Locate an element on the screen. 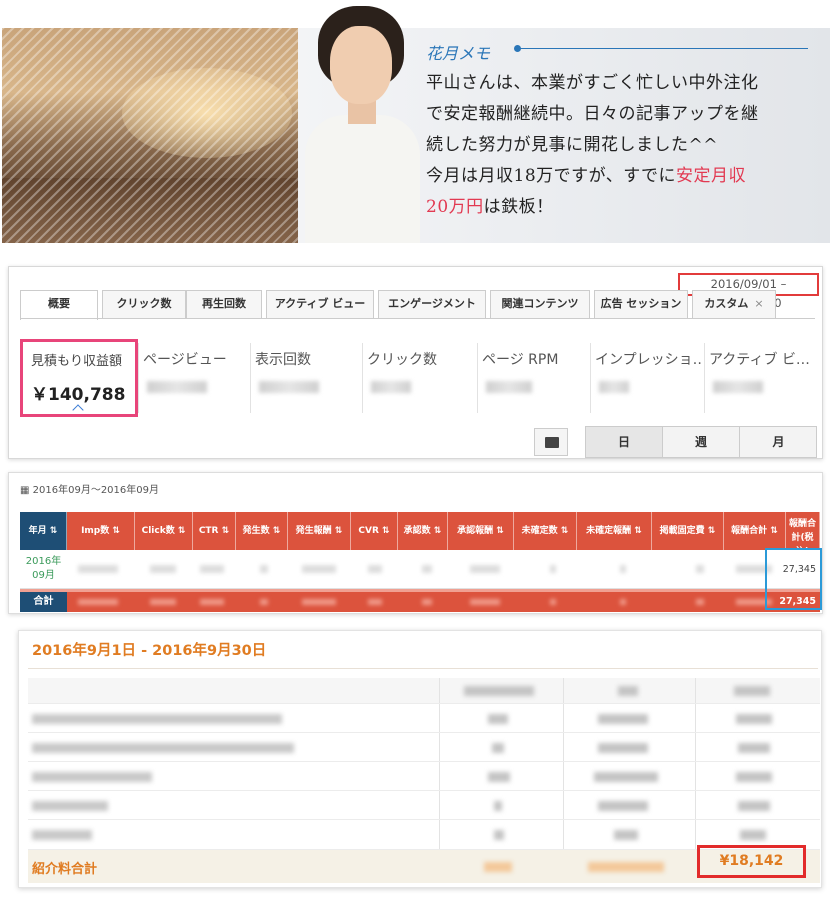 Image resolution: width=830 pixels, height=915 pixels. memo-line-1: 平山さんは、本業がすごく忙しい中外注化 is located at coordinates (592, 83).